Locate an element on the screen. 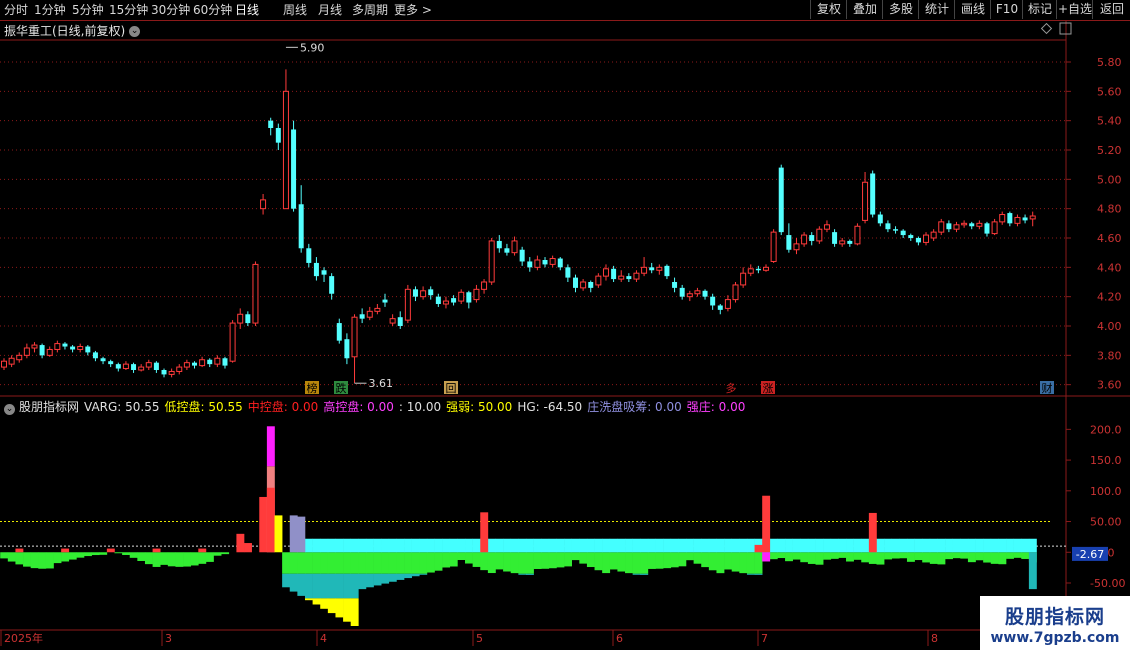 Image resolution: width=1130 pixels, height=650 pixels. low-price-label: 3.61 is located at coordinates (381, 383).